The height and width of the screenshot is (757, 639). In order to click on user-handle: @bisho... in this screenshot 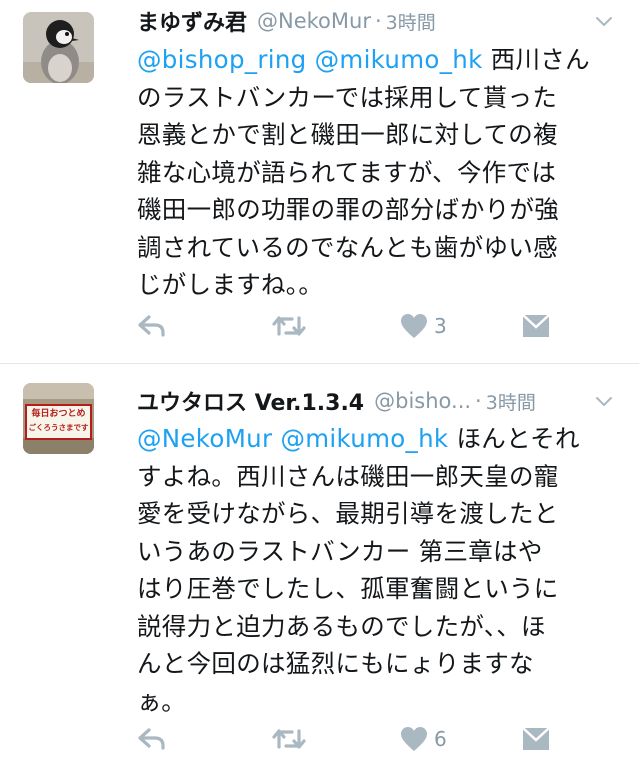, I will do `click(422, 401)`.